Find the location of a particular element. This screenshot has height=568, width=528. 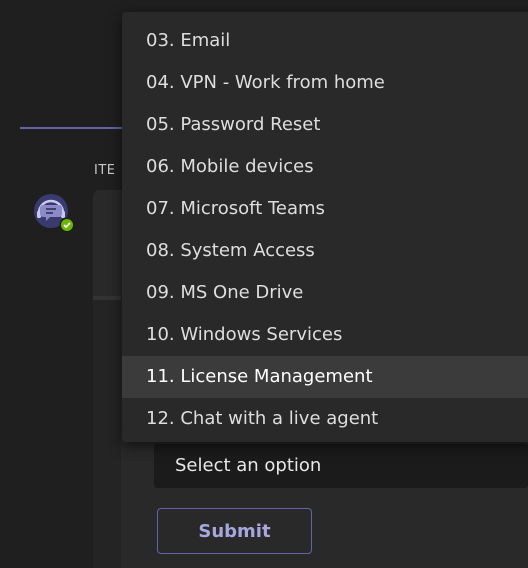

dropdown-option: 05. Password Reset is located at coordinates (325, 125).